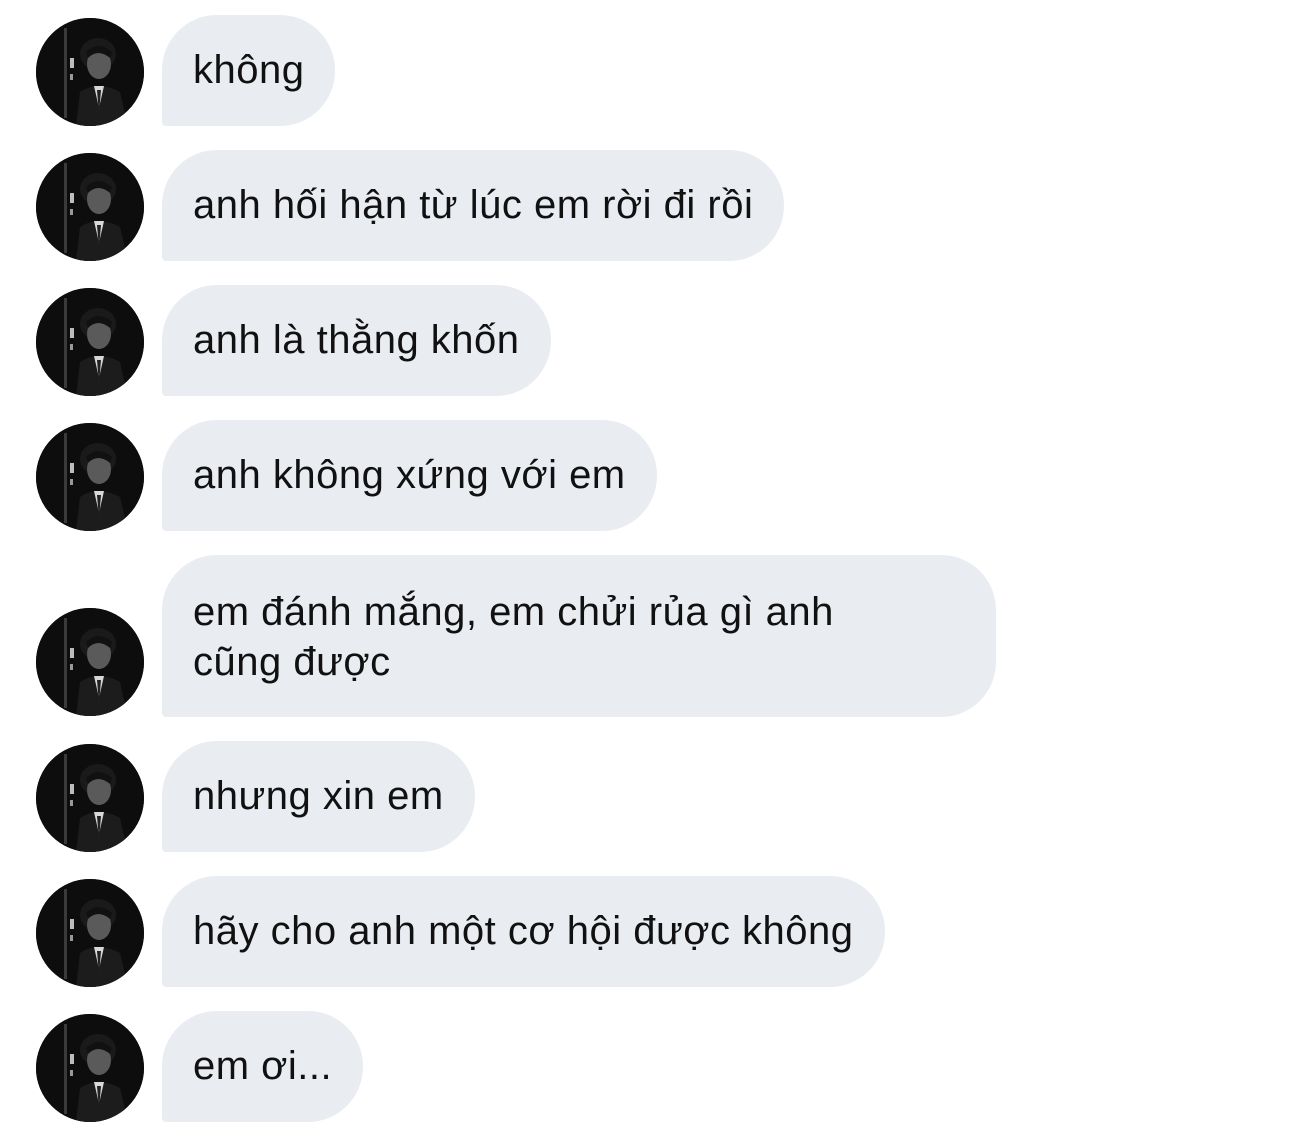 This screenshot has width=1290, height=1133. I want to click on message-bubble: nhưng xin em, so click(318, 796).